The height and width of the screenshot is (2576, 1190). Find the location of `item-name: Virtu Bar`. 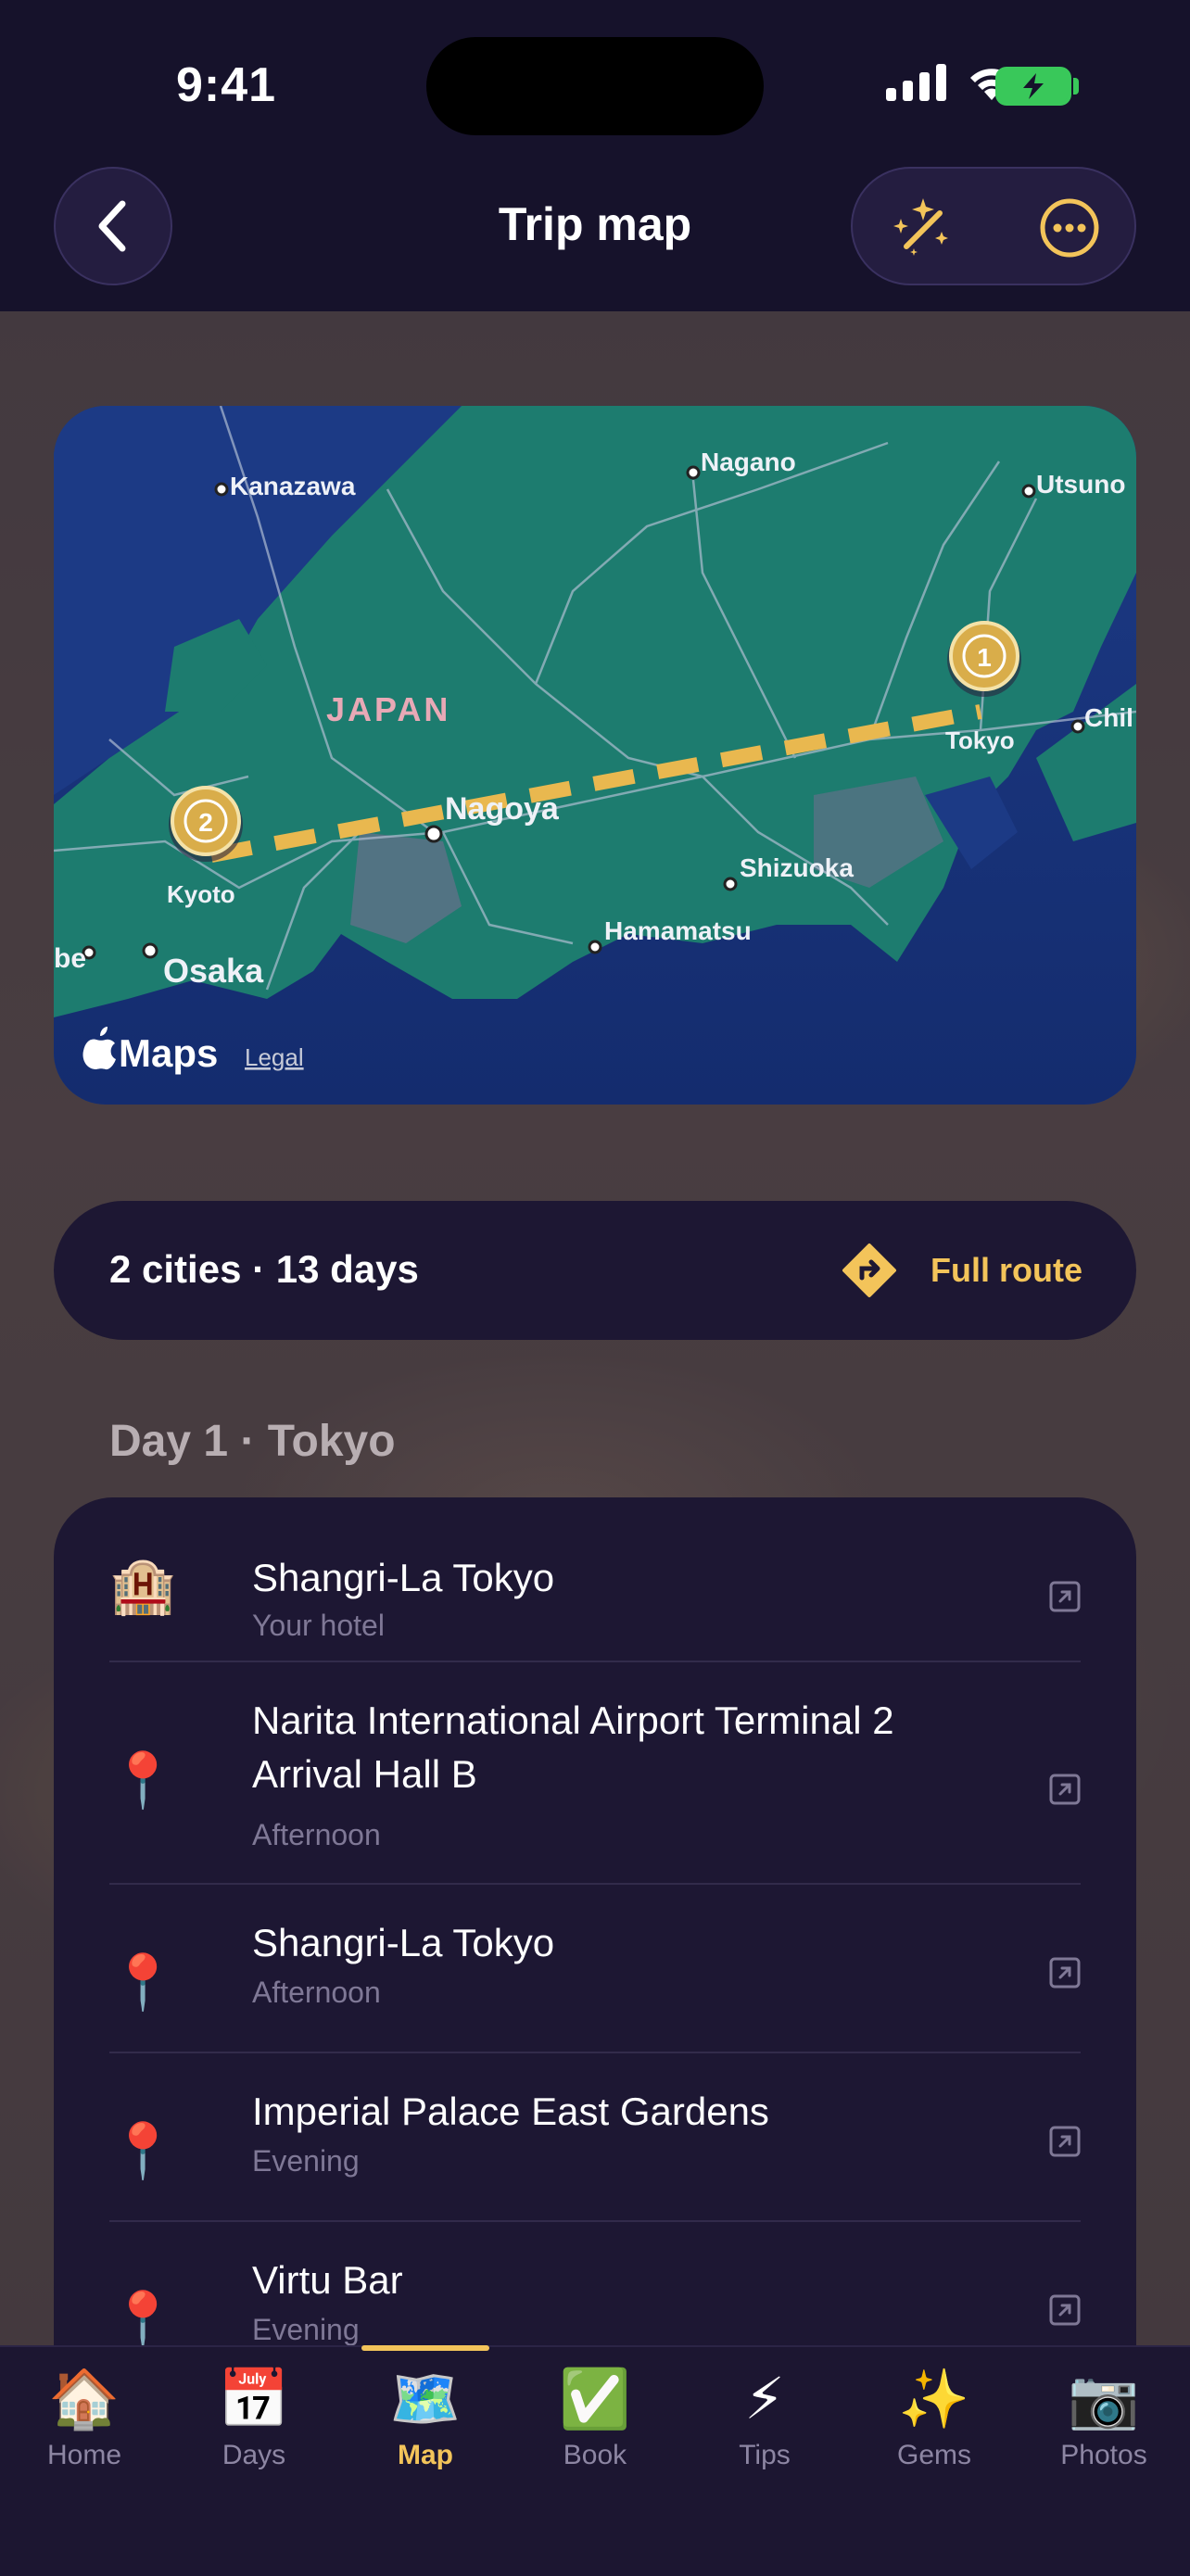

item-name: Virtu Bar is located at coordinates (327, 2280).